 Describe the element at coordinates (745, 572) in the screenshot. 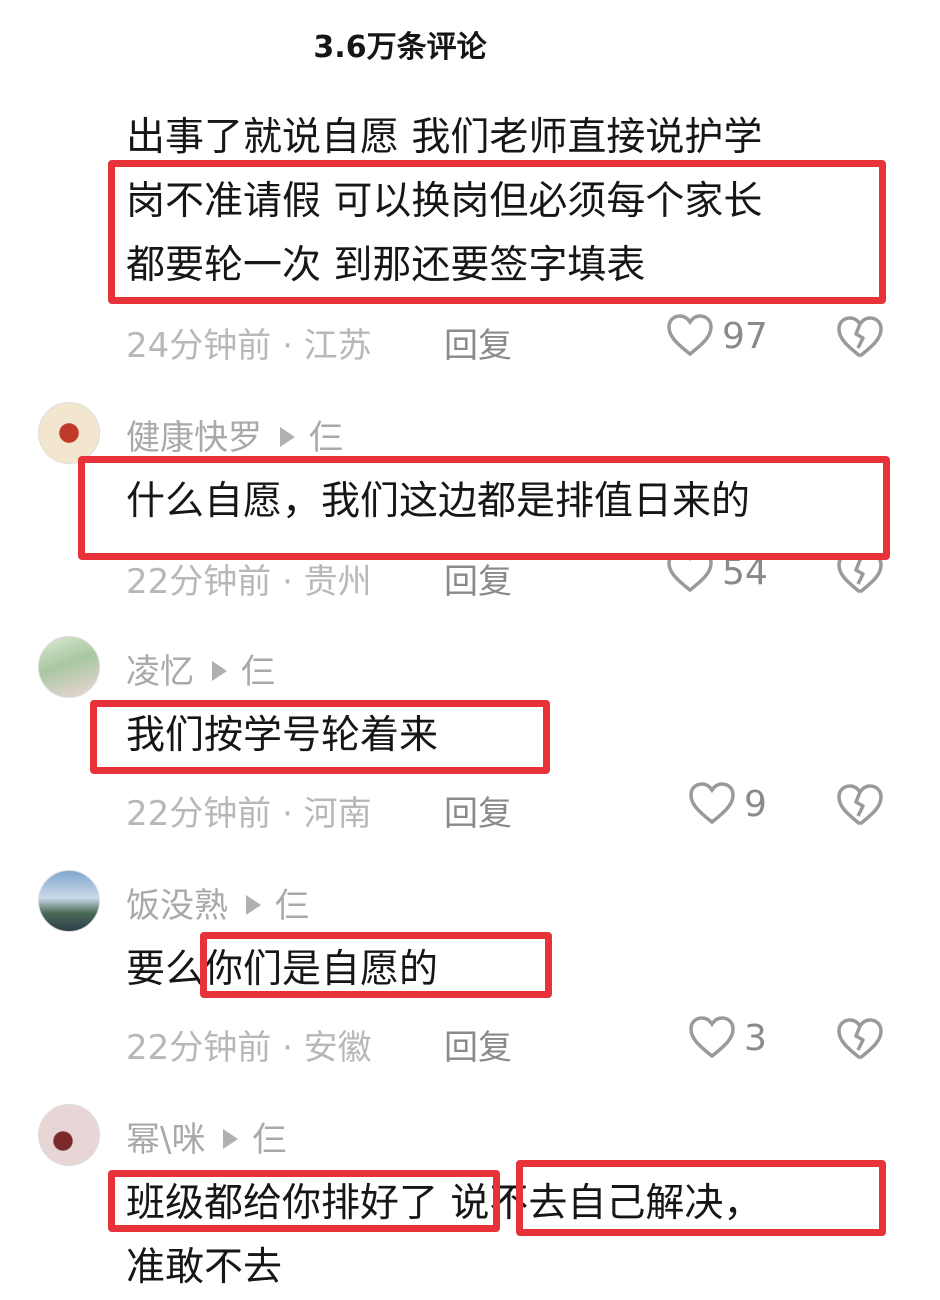

I see `like-count: 54` at that location.